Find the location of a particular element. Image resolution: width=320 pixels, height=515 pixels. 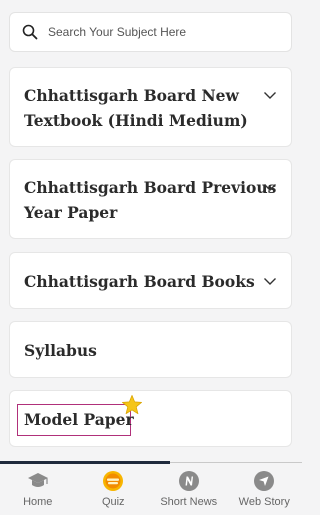

card-title: Chhattisgarh Board Books is located at coordinates (139, 281).